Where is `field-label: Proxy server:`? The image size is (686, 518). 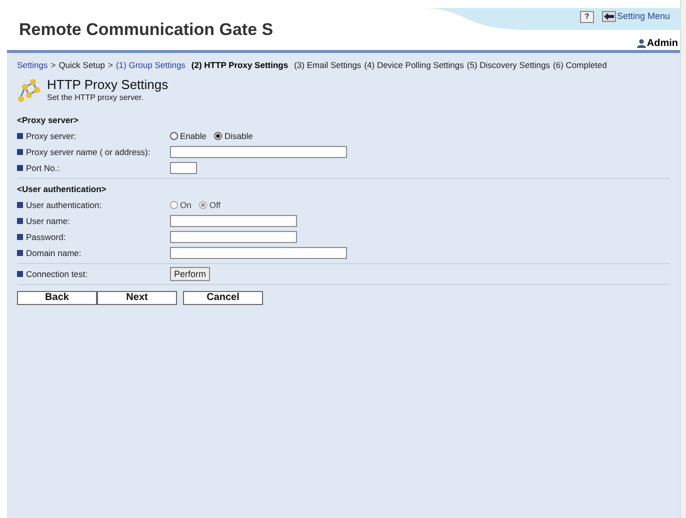
field-label: Proxy server: is located at coordinates (51, 136).